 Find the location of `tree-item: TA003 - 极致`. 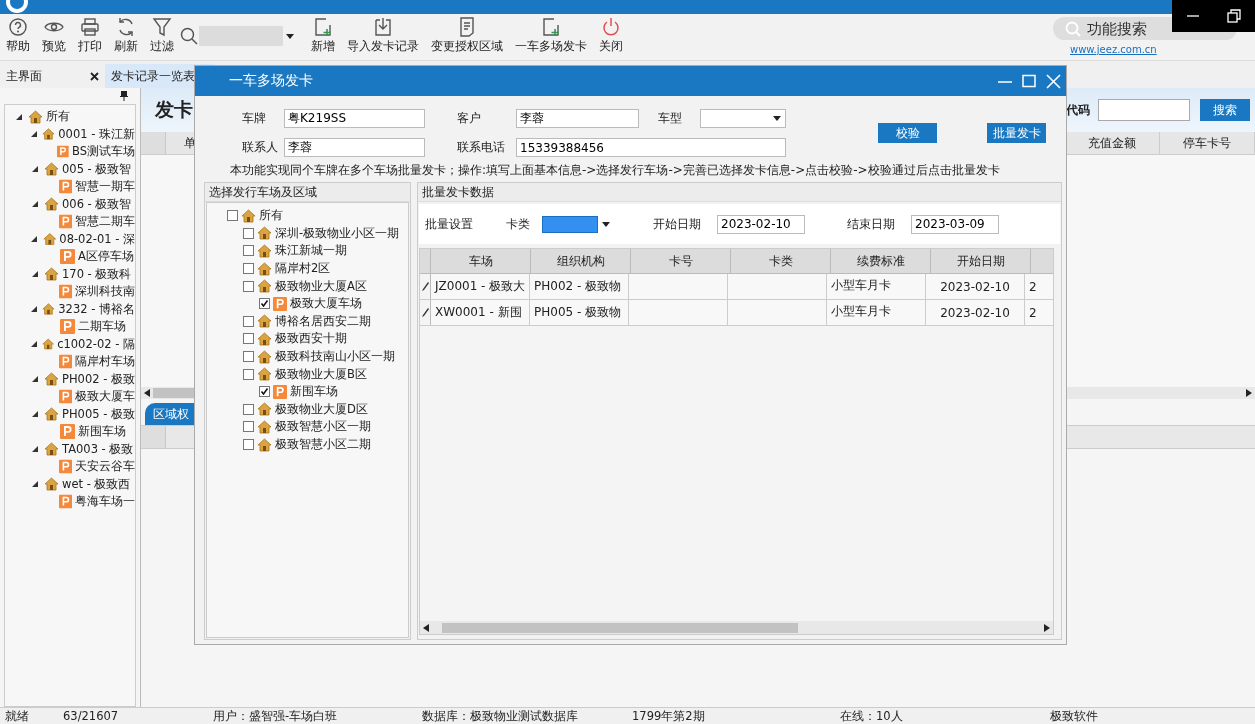

tree-item: TA003 - 极致 is located at coordinates (98, 449).